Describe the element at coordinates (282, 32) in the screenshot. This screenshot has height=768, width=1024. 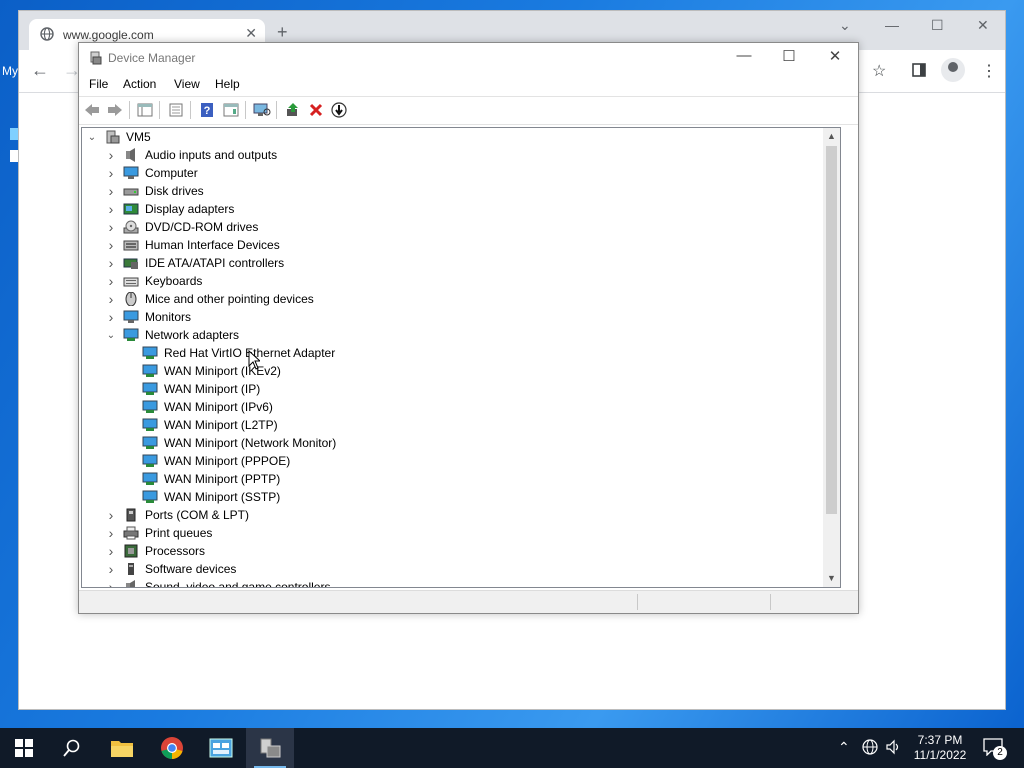
I see `new-tab-button: +` at that location.